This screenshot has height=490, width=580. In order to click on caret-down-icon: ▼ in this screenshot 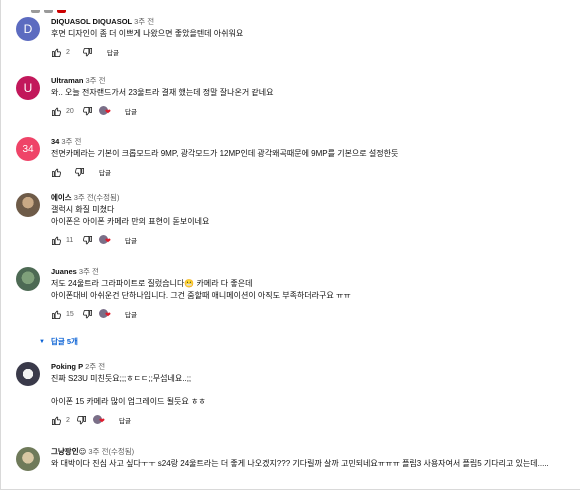, I will do `click(42, 341)`.